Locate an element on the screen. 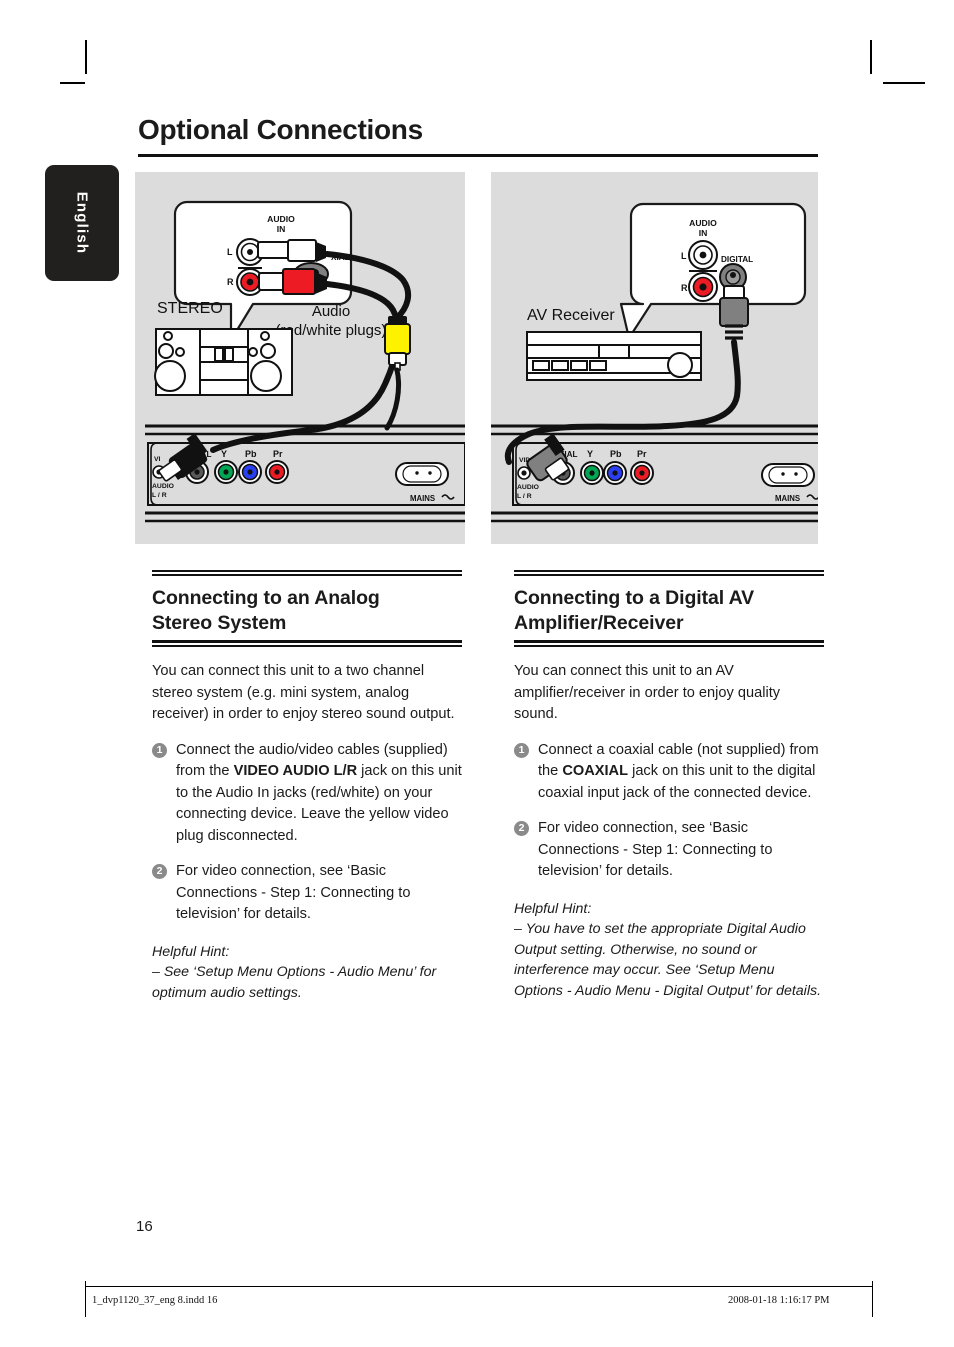  jack-component-pb is located at coordinates (250, 472).